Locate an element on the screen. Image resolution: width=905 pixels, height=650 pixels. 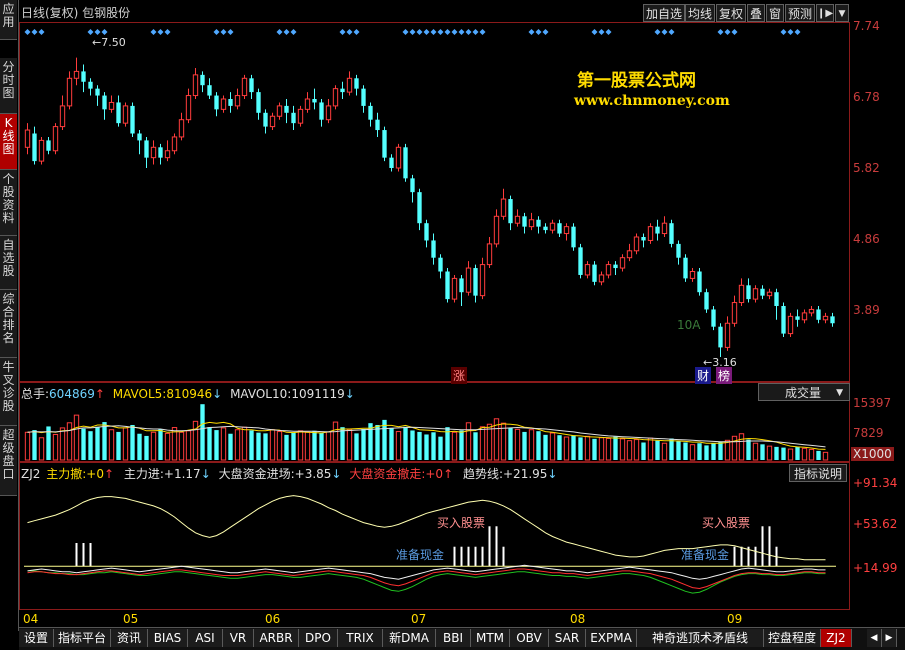
tab-asi: ASI is located at coordinates (205, 638).